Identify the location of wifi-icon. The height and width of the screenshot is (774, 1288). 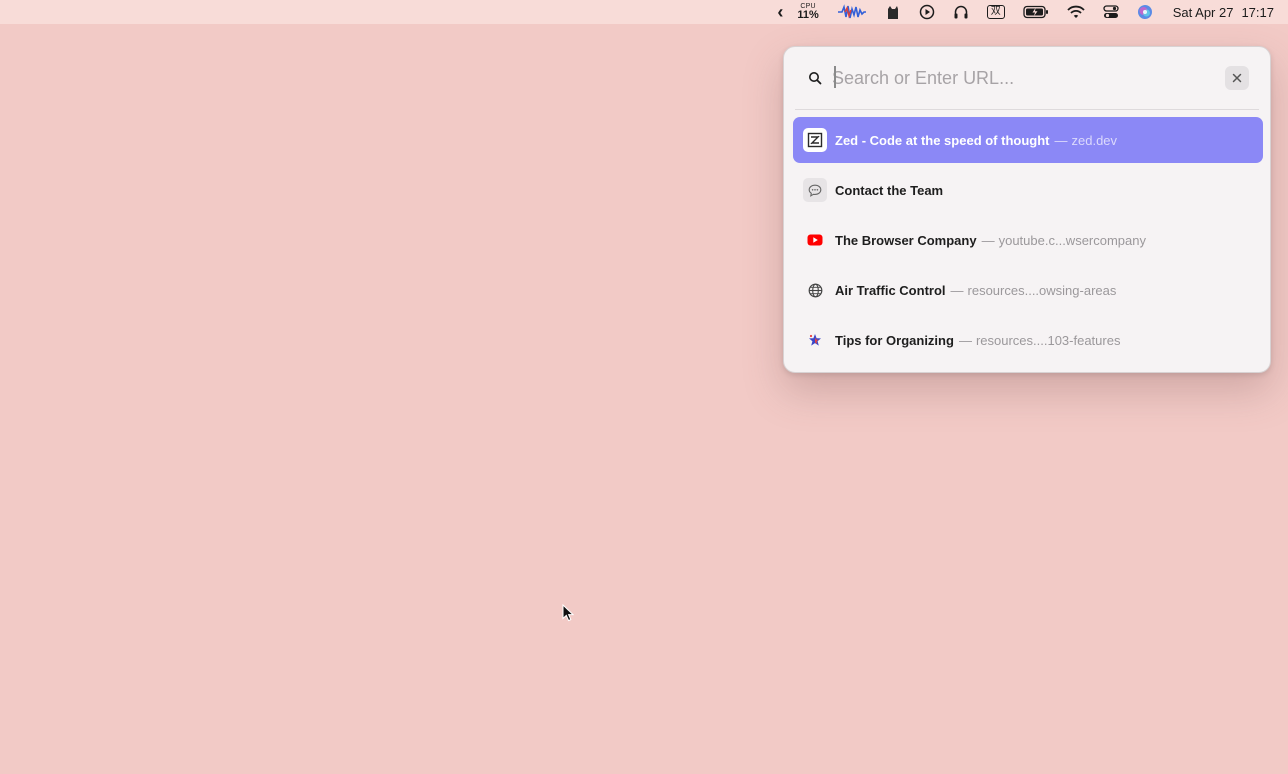
(1076, 12).